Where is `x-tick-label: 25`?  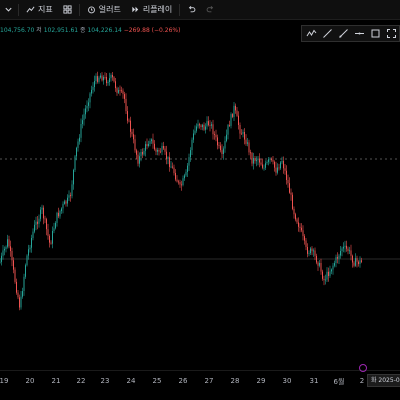
x-tick-label: 25 is located at coordinates (157, 381).